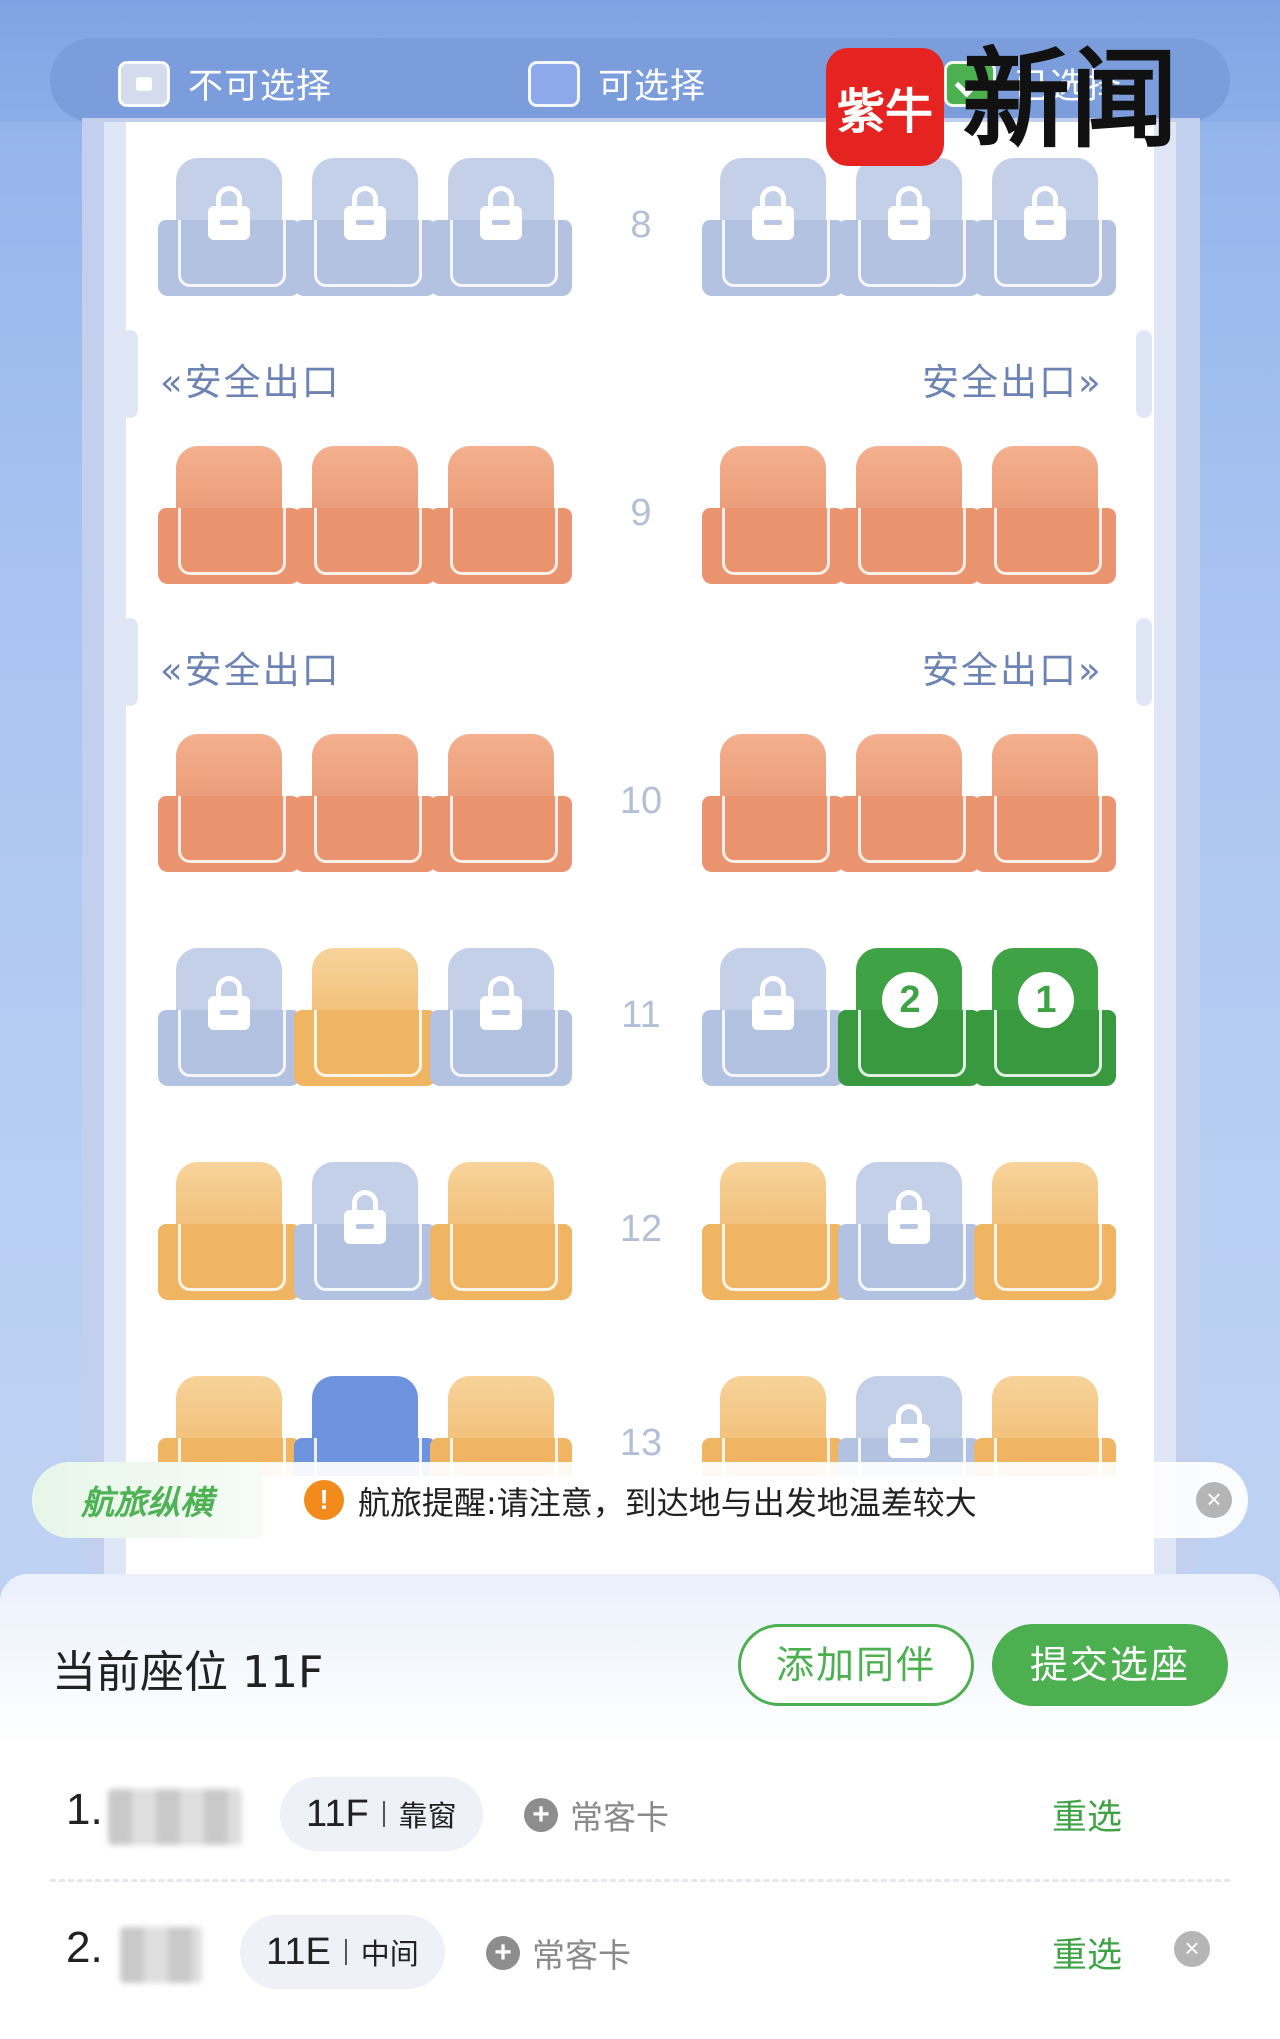 The image size is (1280, 2039). I want to click on seat-chip: 11F 靠窗, so click(381, 1814).